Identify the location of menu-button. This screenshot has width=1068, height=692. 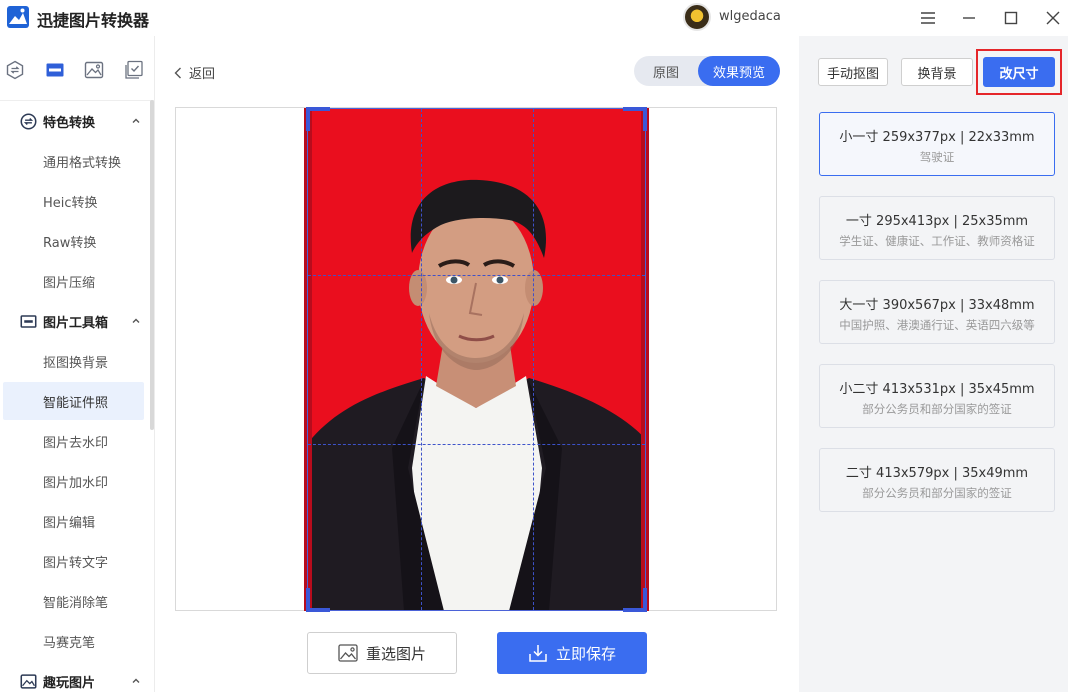
(928, 18).